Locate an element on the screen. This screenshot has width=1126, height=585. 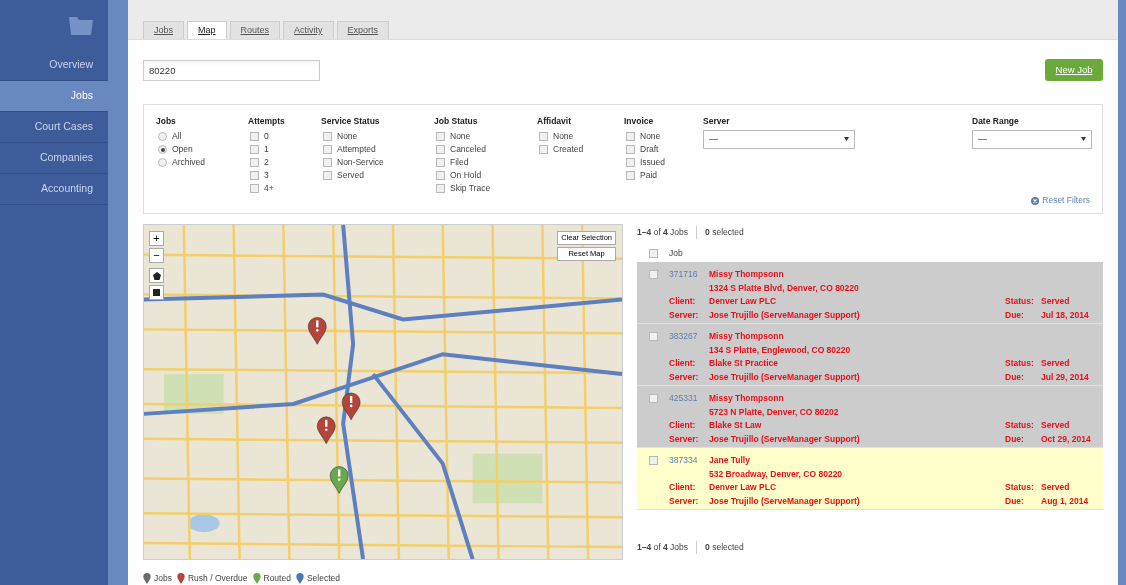
option-label: Served is located at coordinates (350, 176).